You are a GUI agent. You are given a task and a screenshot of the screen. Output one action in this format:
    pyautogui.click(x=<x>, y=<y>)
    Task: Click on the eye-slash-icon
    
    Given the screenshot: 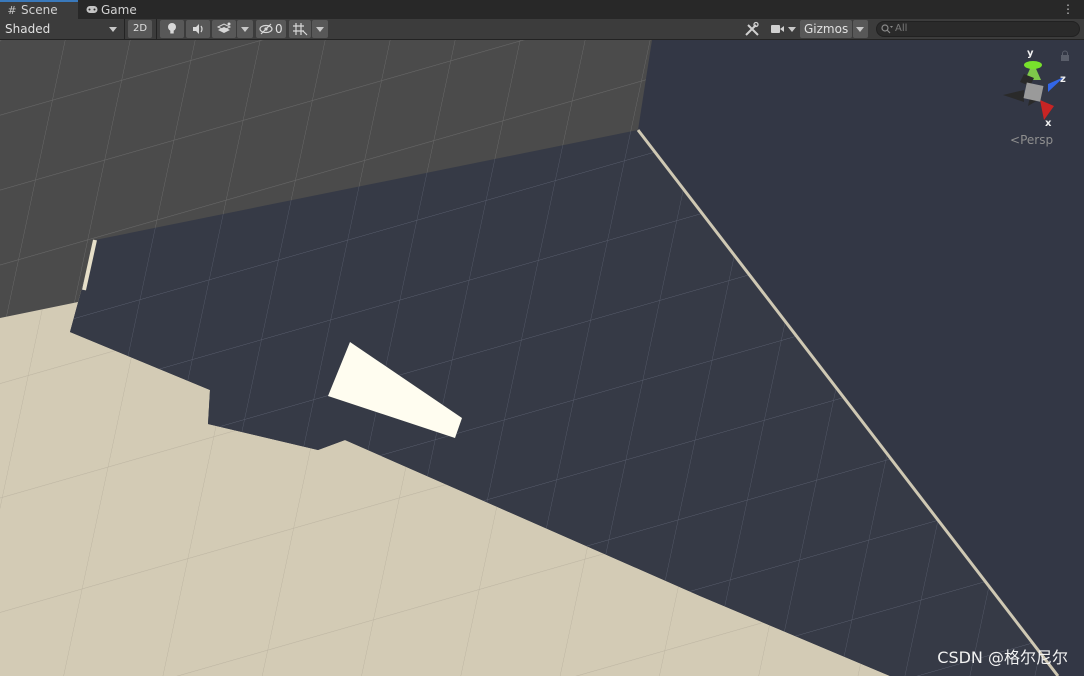 What is the action you would take?
    pyautogui.click(x=266, y=29)
    